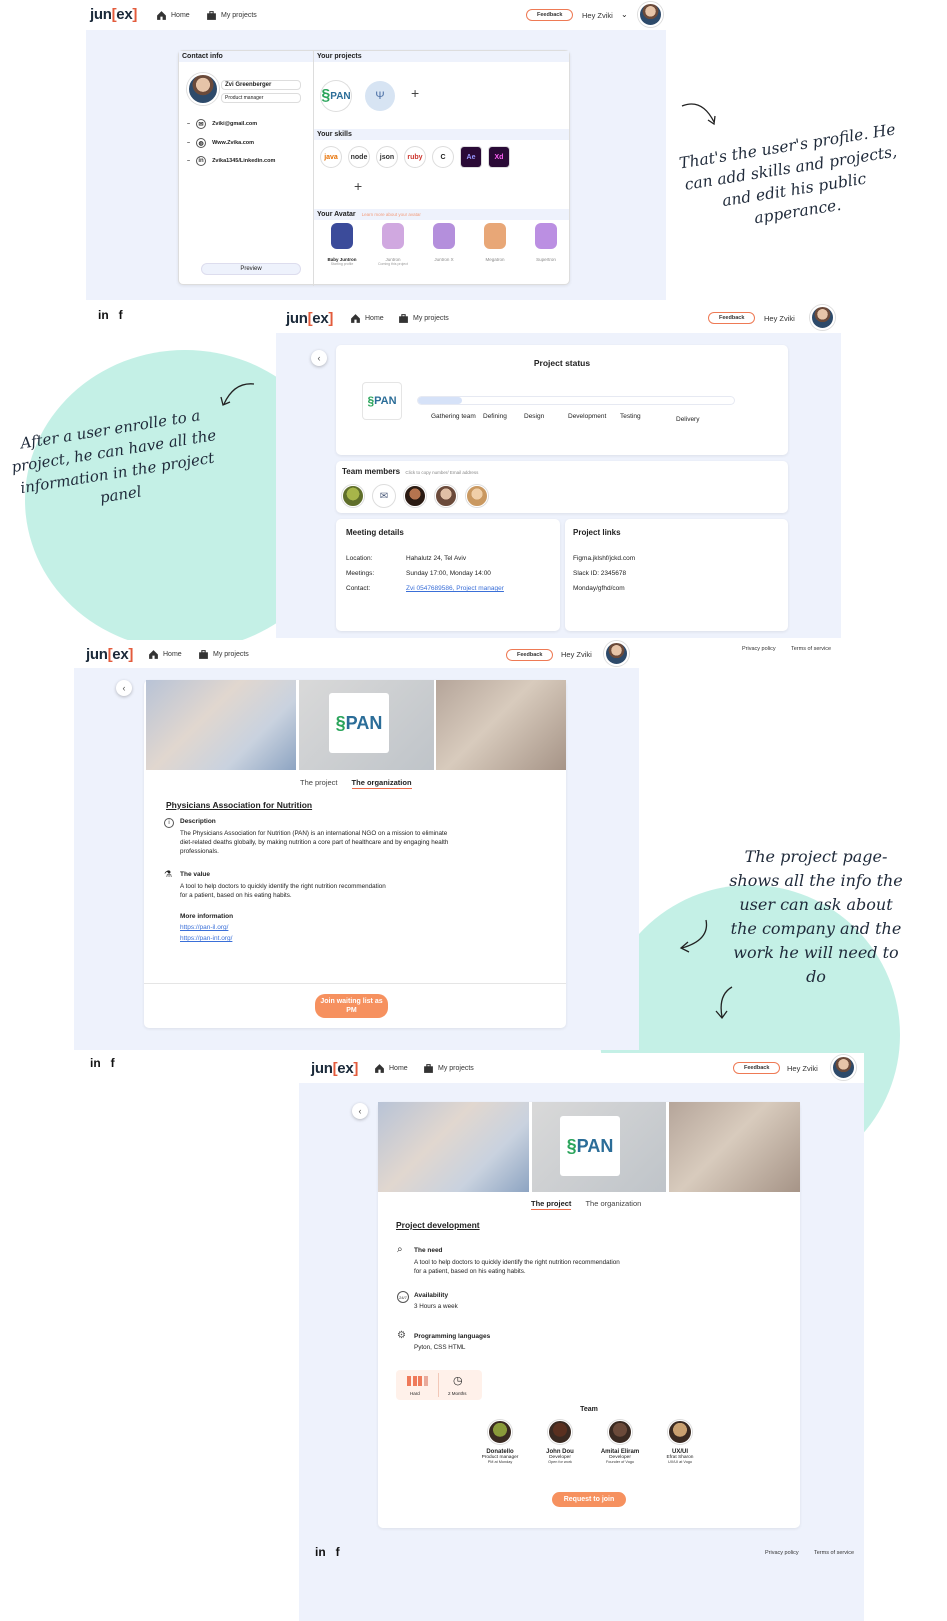 This screenshot has width=947, height=1621. What do you see at coordinates (444, 244) in the screenshot?
I see `avatar-option: Juntron X` at bounding box center [444, 244].